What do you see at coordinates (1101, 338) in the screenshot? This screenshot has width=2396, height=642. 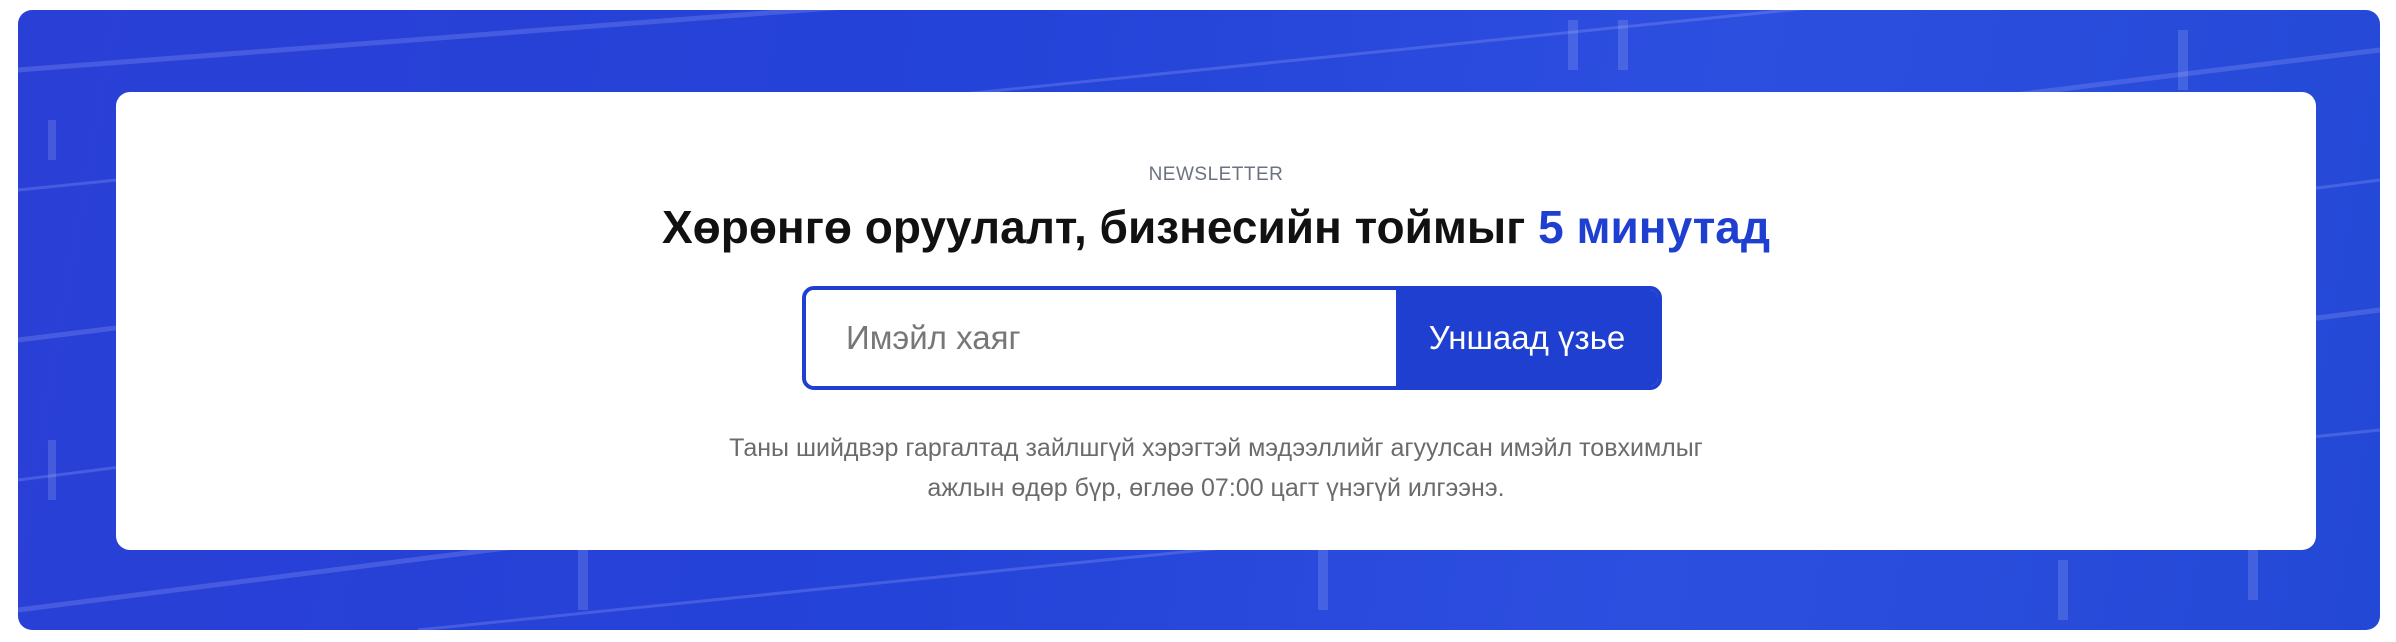 I see `email-input` at bounding box center [1101, 338].